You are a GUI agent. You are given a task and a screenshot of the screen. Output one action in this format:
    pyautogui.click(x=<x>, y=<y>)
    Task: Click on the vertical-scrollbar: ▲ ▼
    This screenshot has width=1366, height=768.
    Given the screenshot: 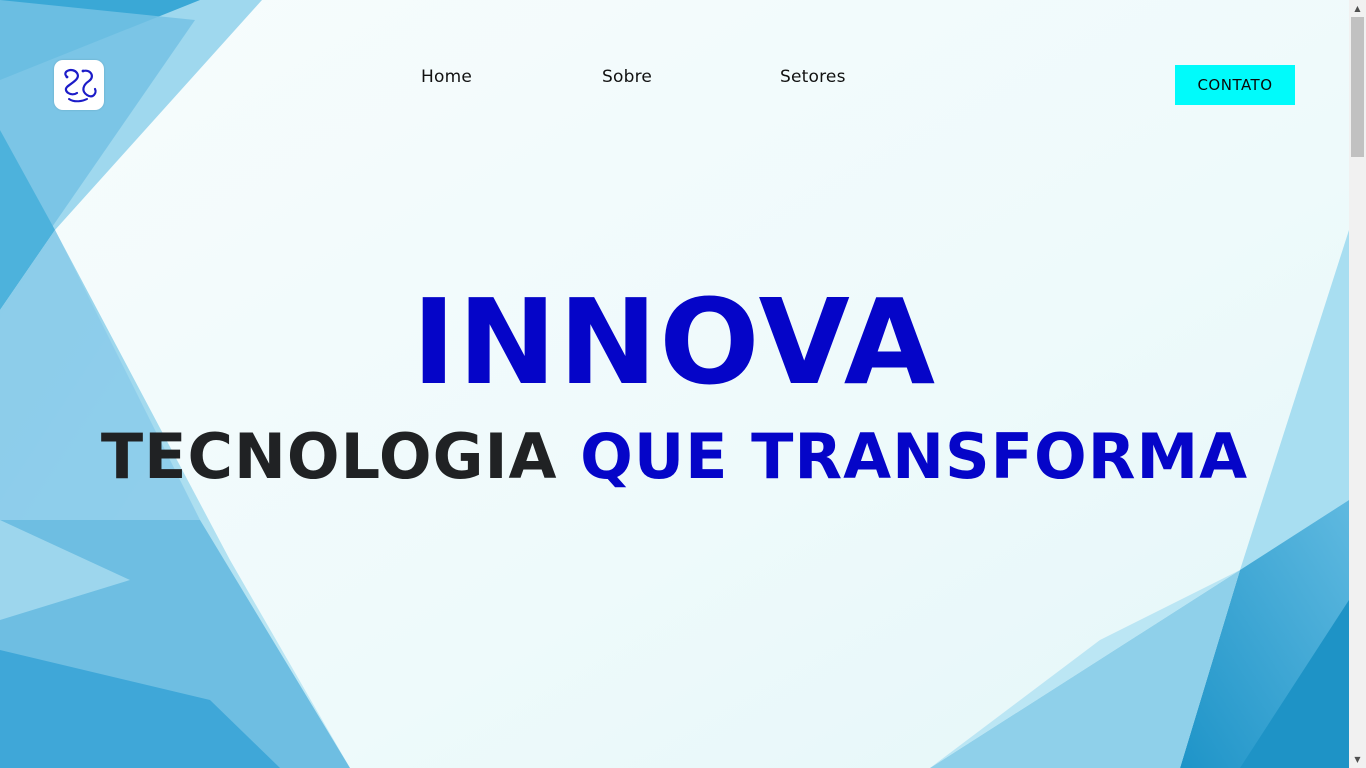 What is the action you would take?
    pyautogui.click(x=1357, y=384)
    